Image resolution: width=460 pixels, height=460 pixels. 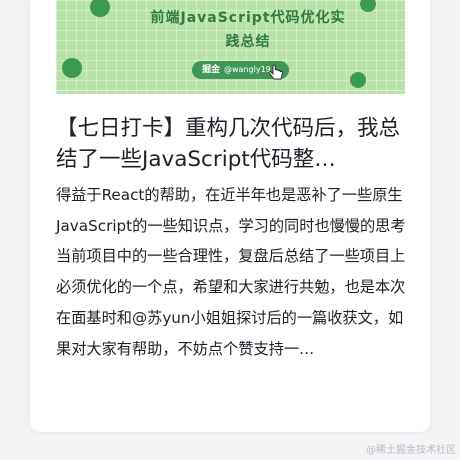 What do you see at coordinates (247, 69) in the screenshot?
I see `author-handle: @wangly19` at bounding box center [247, 69].